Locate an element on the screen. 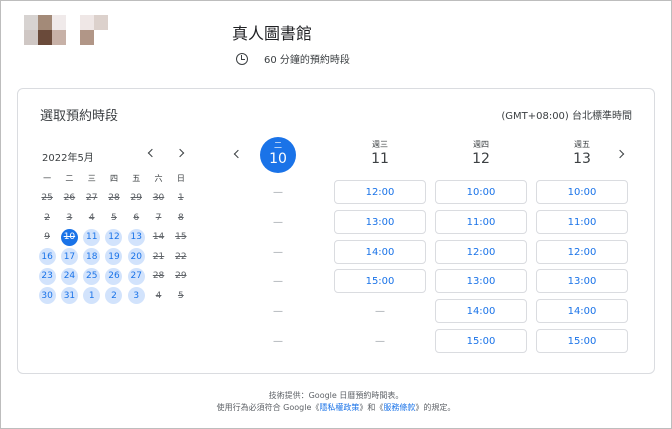 This screenshot has width=672, height=429. calendar-day: 13 is located at coordinates (136, 237).